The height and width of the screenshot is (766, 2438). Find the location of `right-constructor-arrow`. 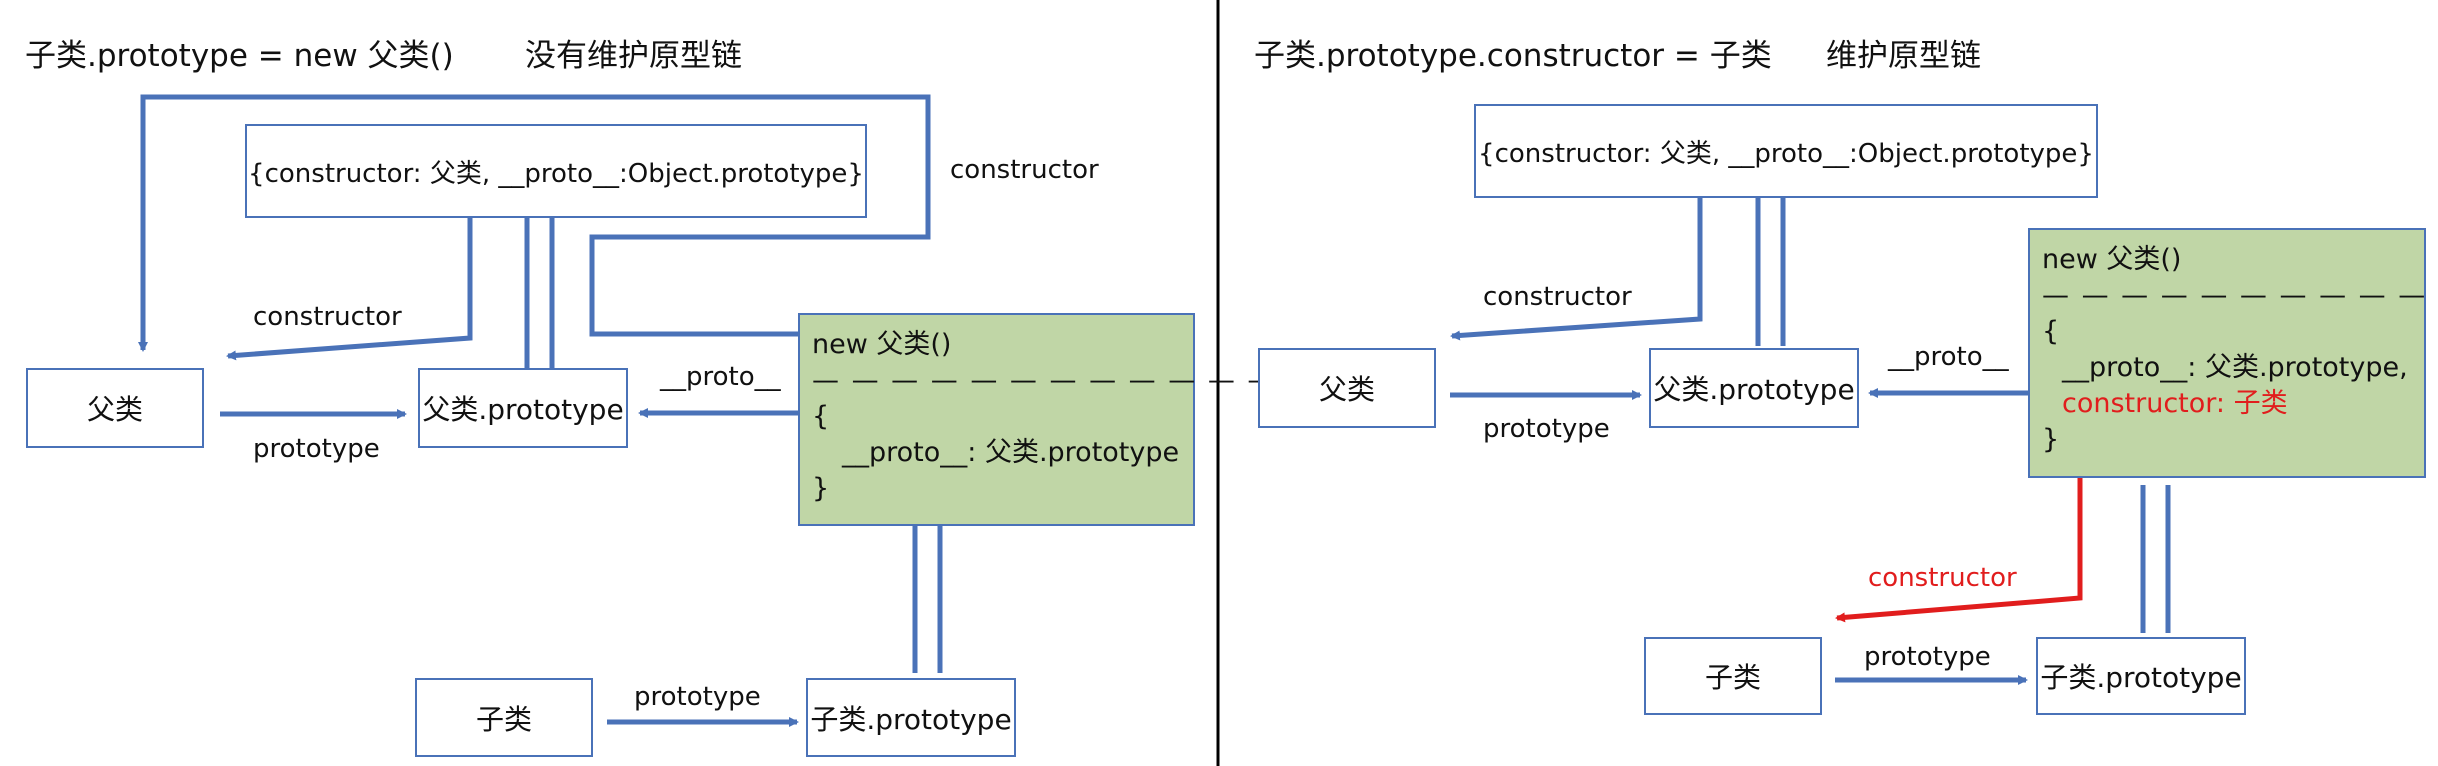

right-constructor-arrow is located at coordinates (1576, 269).